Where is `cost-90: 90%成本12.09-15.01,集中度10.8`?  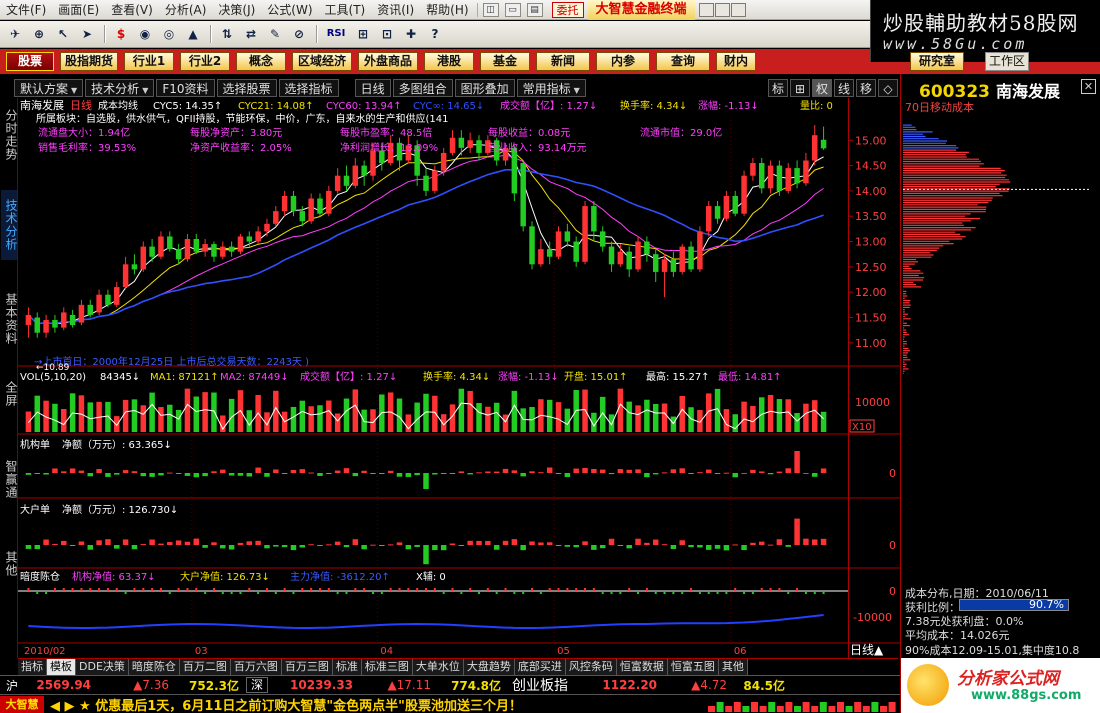 cost-90: 90%成本12.09-15.01,集中度10.8 is located at coordinates (992, 650).